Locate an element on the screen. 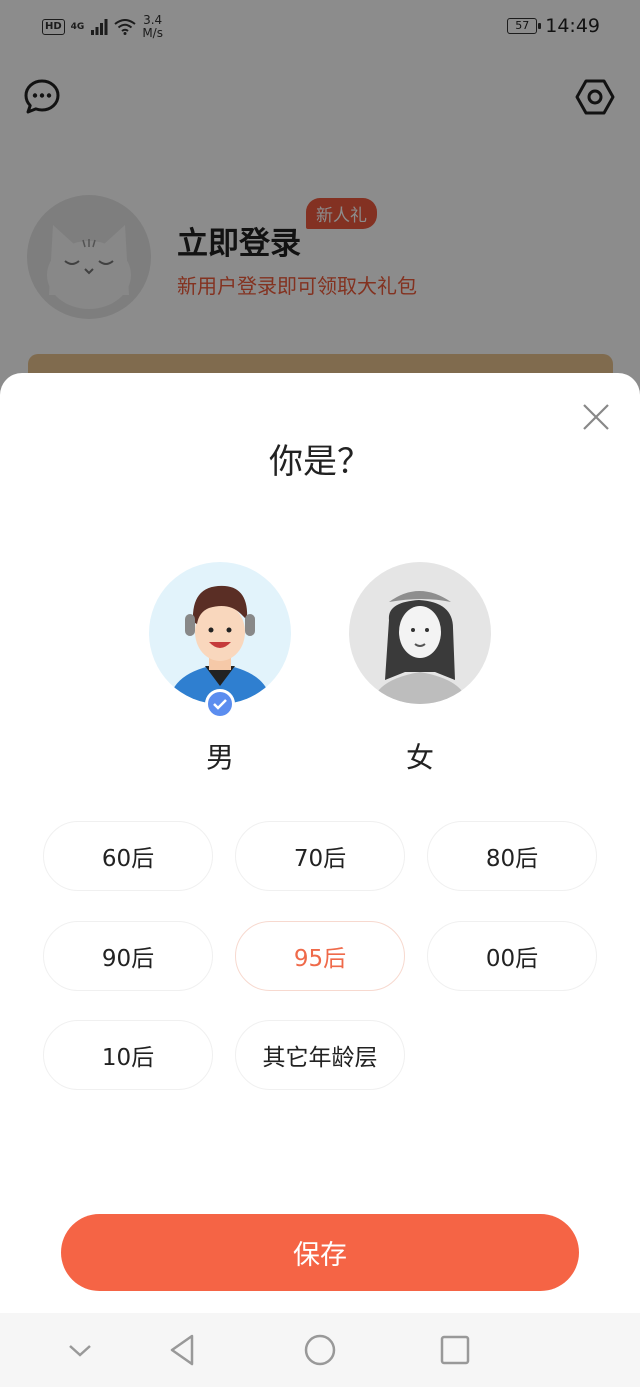 This screenshot has width=640, height=1387. age-option-00s: 00后 is located at coordinates (512, 956).